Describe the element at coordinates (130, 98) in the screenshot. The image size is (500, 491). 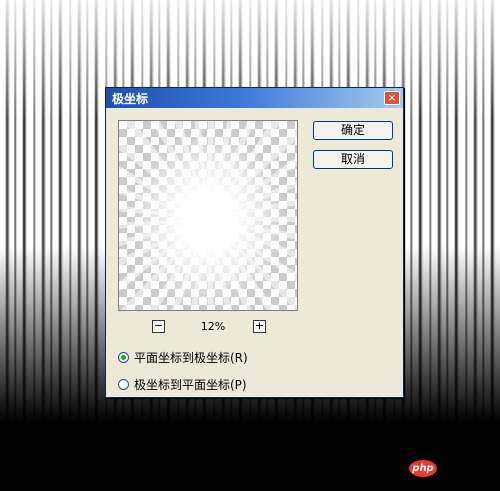
I see `dialog-title: 极坐标` at that location.